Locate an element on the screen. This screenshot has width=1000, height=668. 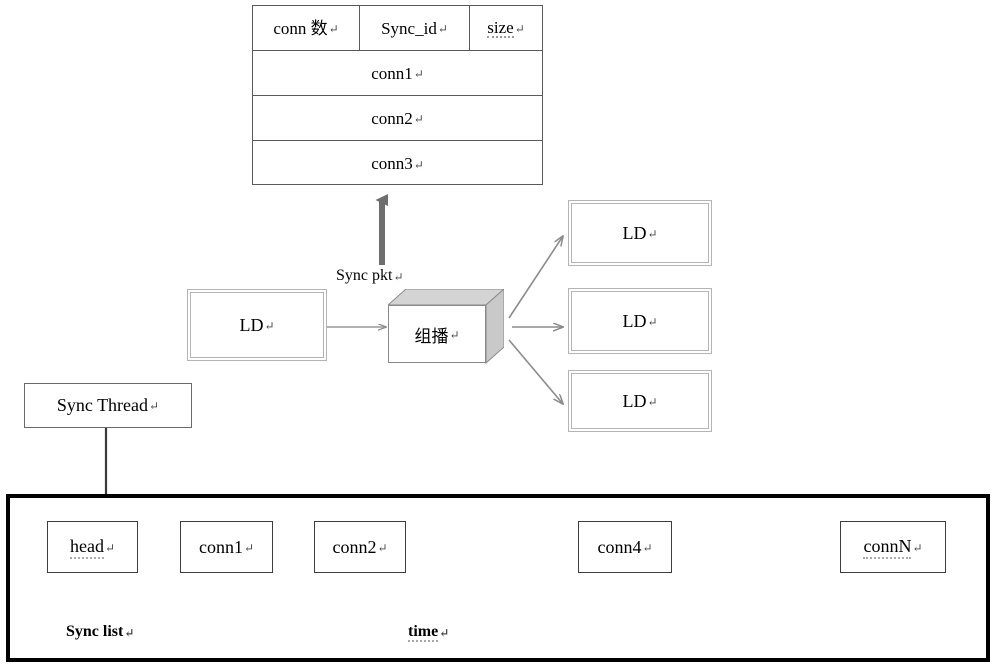
node-connN-label: connN is located at coordinates (887, 547).